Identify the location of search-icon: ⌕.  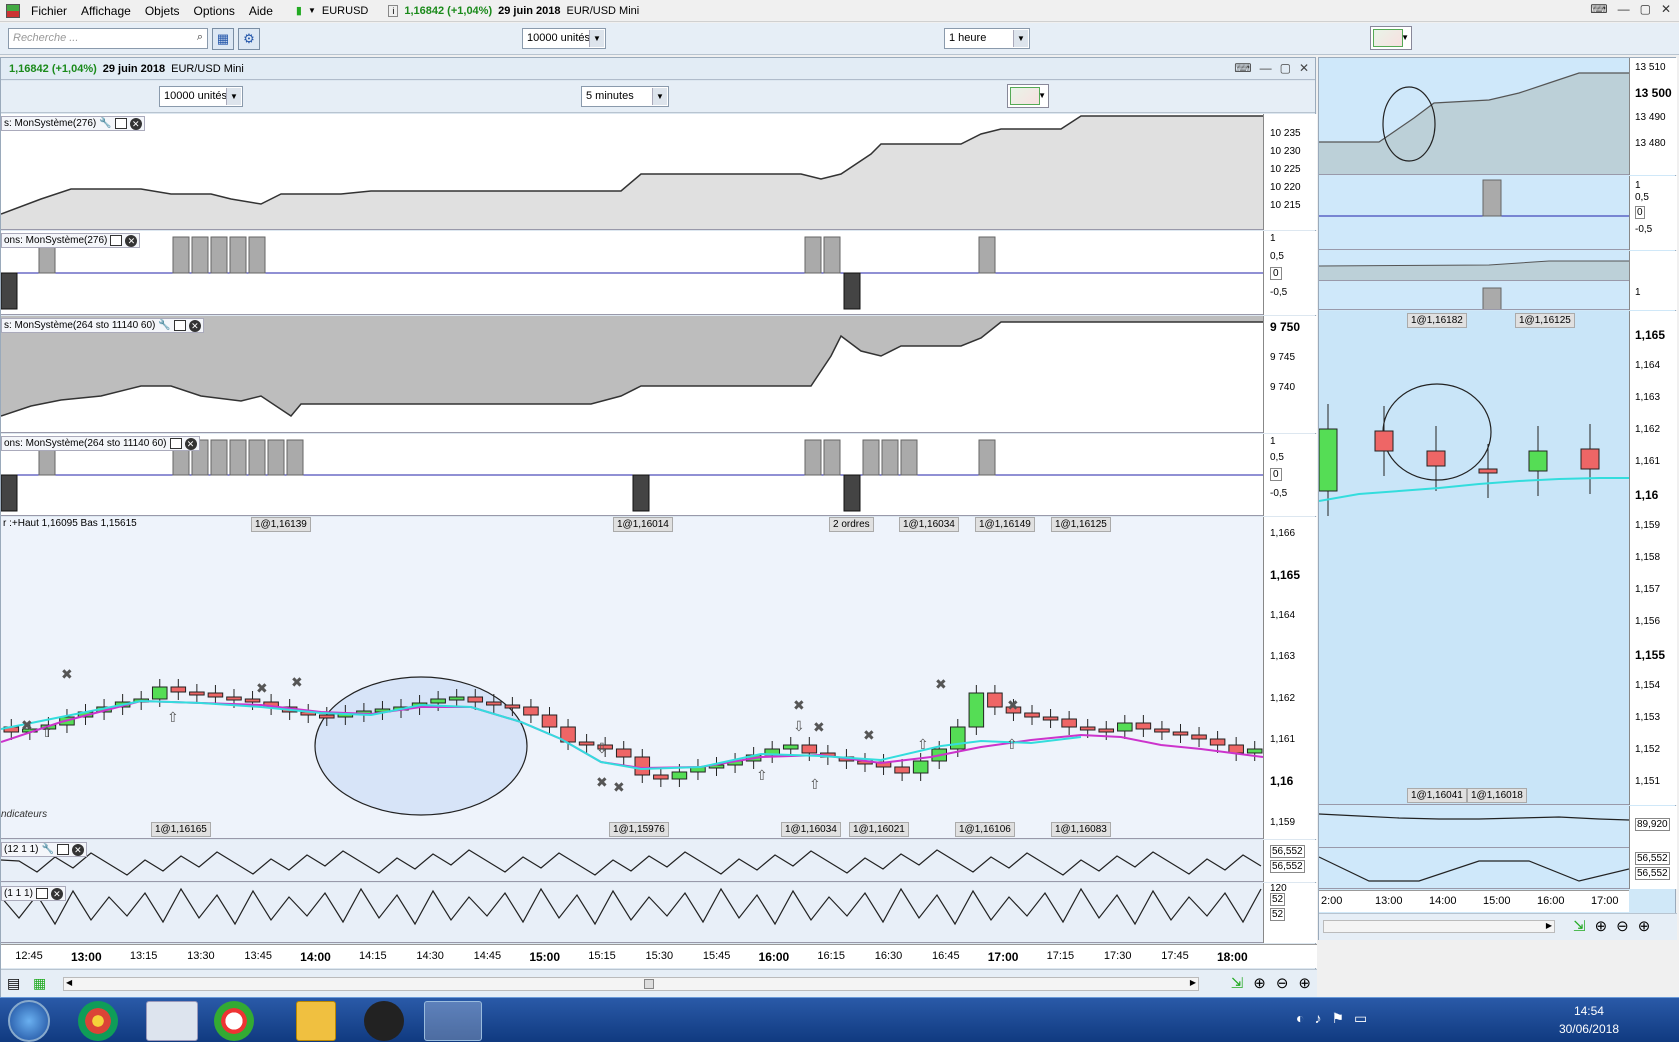
(200, 37).